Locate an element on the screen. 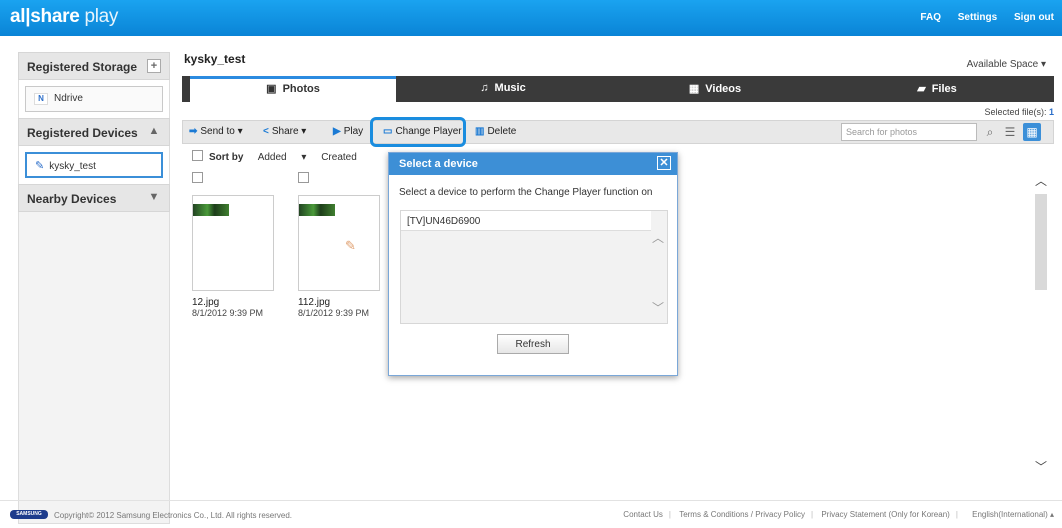  sort-row: Sort by Added ▾ Created is located at coordinates (280, 156).